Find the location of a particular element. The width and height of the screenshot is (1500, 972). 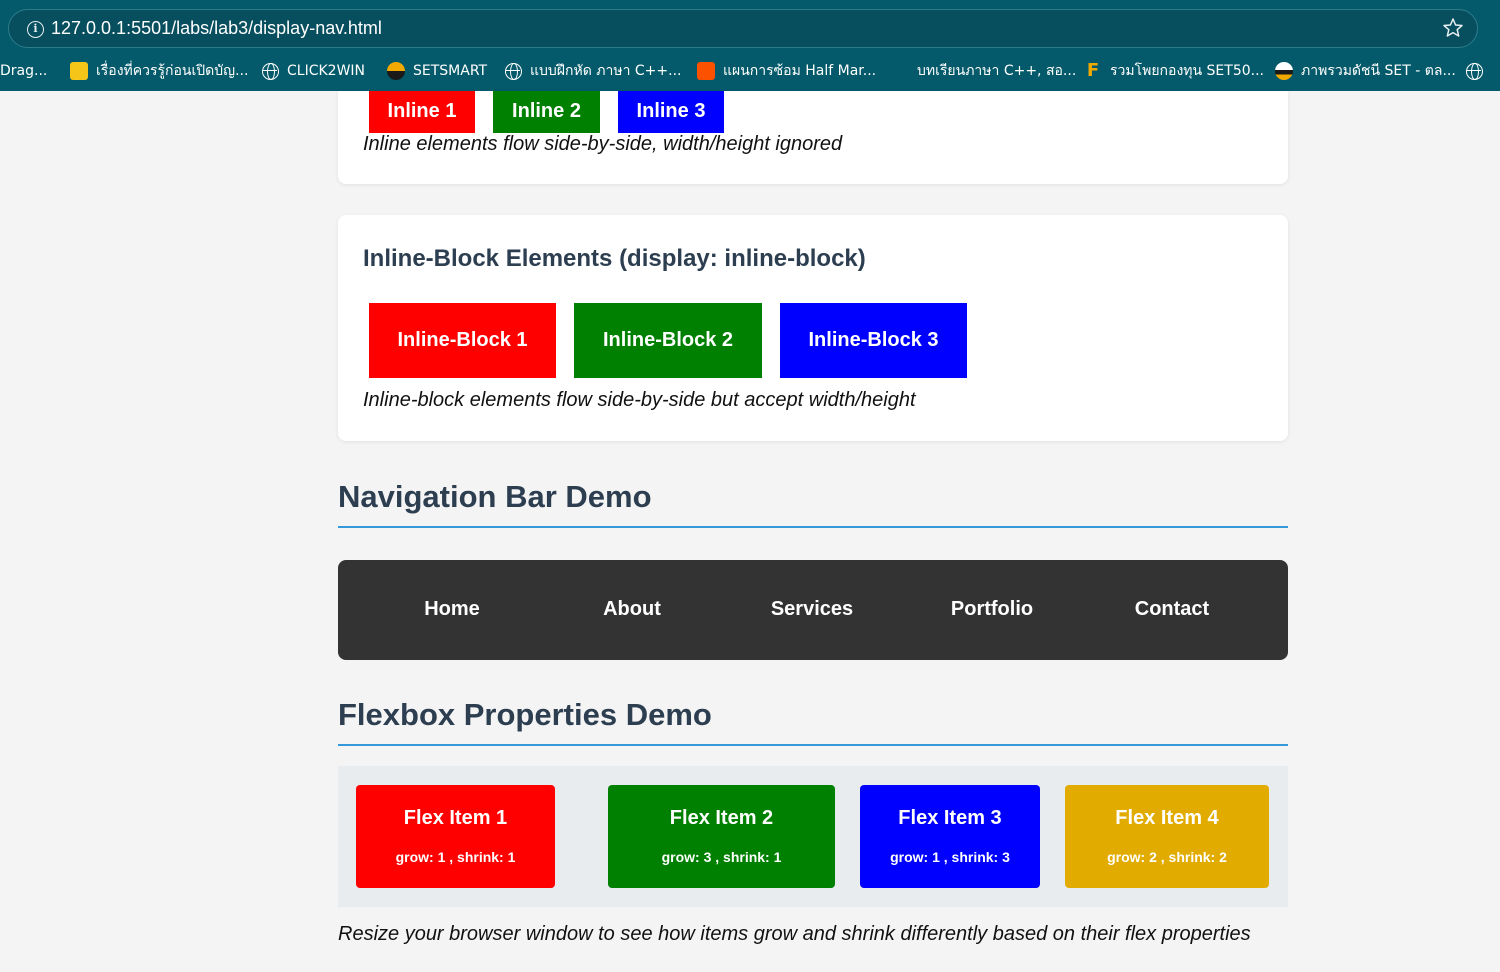

flex-section-title: Flexbox Properties Demo is located at coordinates (525, 714).